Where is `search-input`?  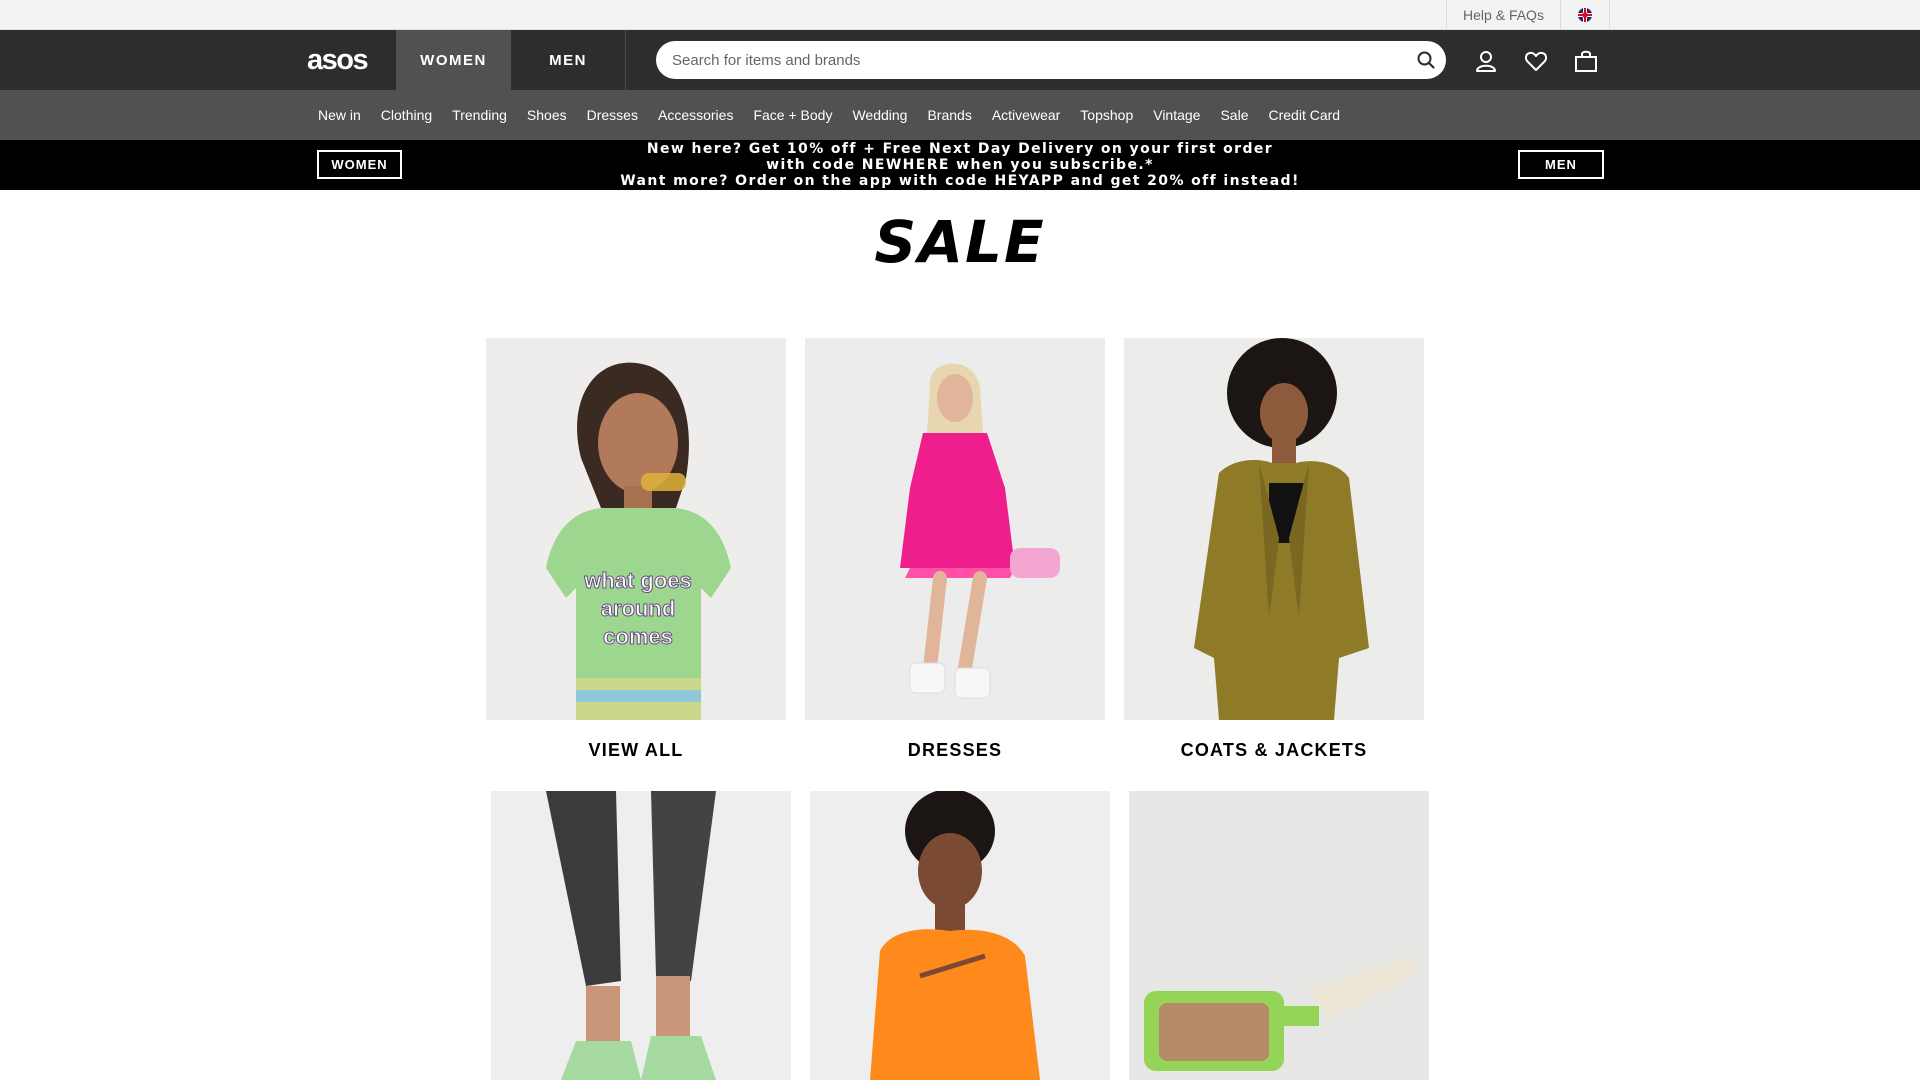
search-input is located at coordinates (1032, 60).